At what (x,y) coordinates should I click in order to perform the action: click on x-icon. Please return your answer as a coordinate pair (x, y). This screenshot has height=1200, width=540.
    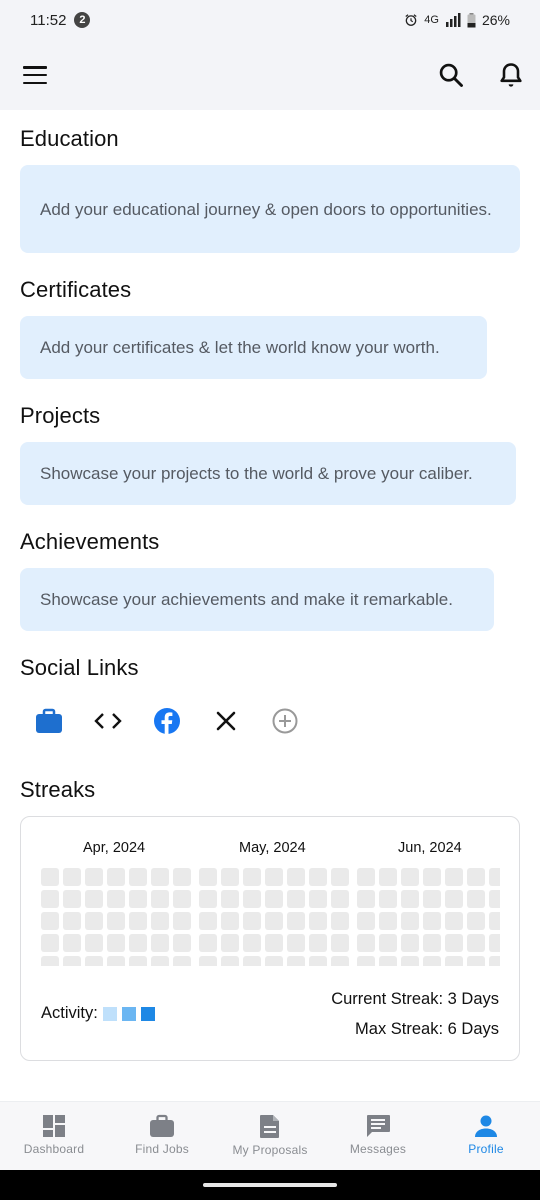
    Looking at the image, I should click on (226, 721).